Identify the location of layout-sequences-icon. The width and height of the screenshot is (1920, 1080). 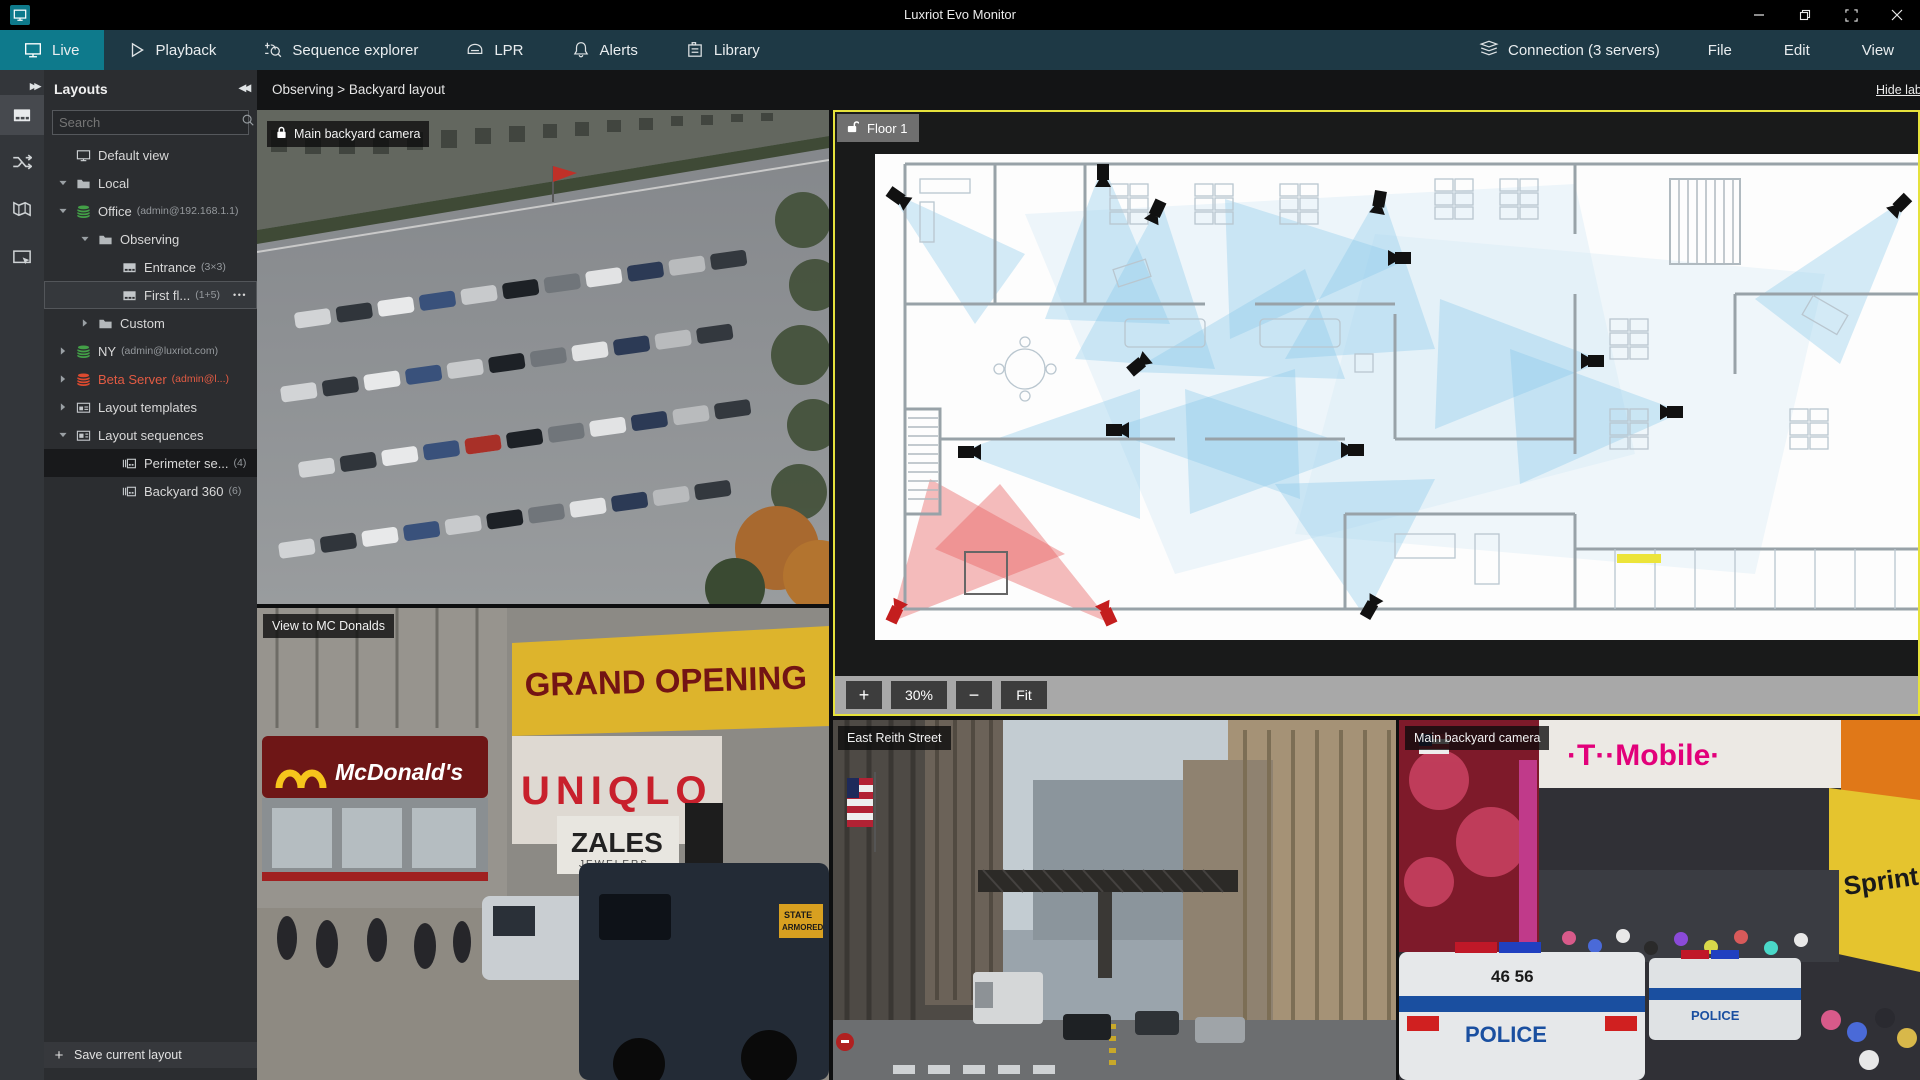
(83, 435).